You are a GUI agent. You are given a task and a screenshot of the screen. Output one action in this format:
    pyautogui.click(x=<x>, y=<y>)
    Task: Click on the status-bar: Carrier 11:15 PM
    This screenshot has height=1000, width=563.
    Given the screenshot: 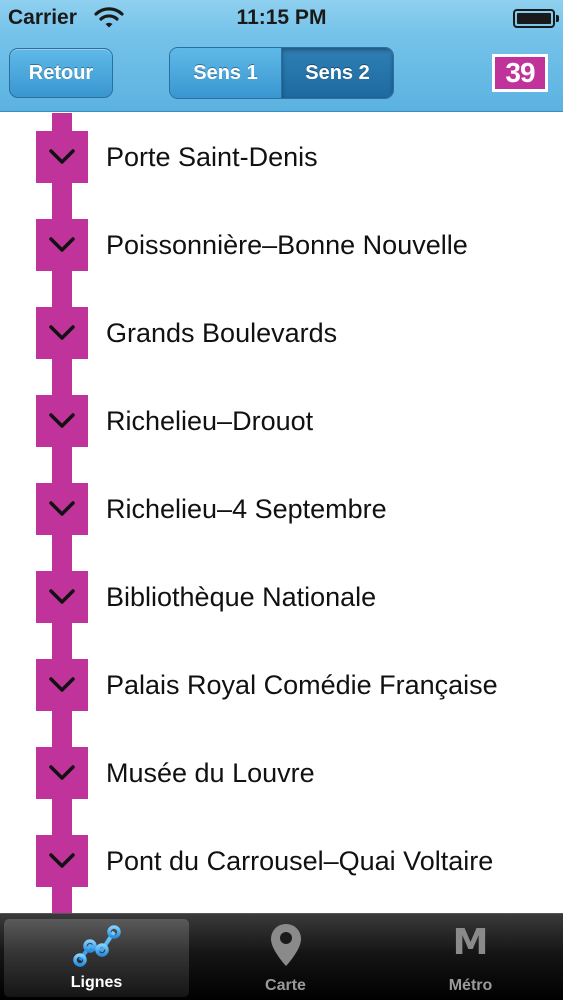 What is the action you would take?
    pyautogui.click(x=281, y=18)
    